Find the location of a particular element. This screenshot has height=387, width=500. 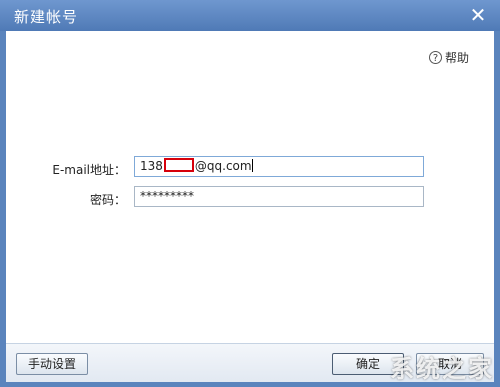

help-link: ? 帮助 is located at coordinates (448, 57).